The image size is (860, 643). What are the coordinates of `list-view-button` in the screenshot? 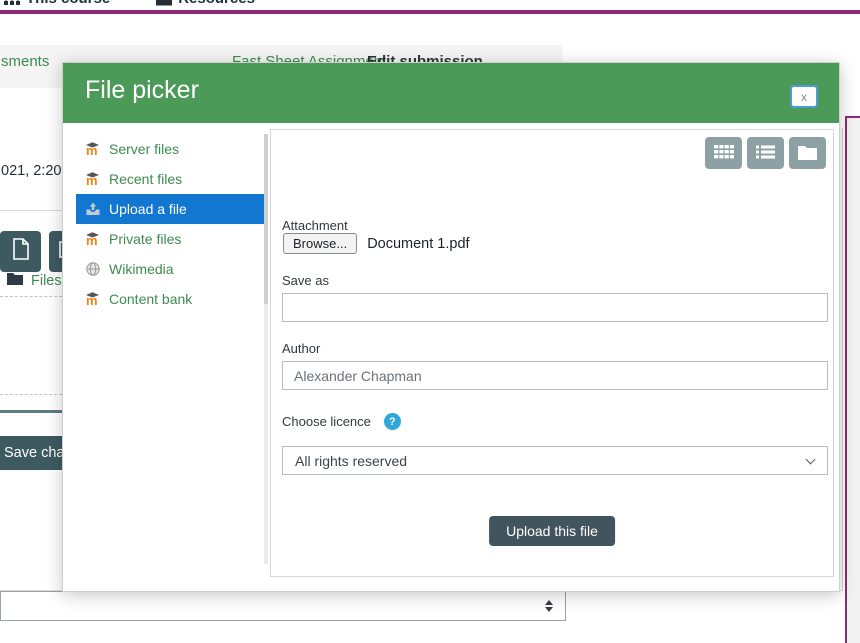 It's located at (765, 153).